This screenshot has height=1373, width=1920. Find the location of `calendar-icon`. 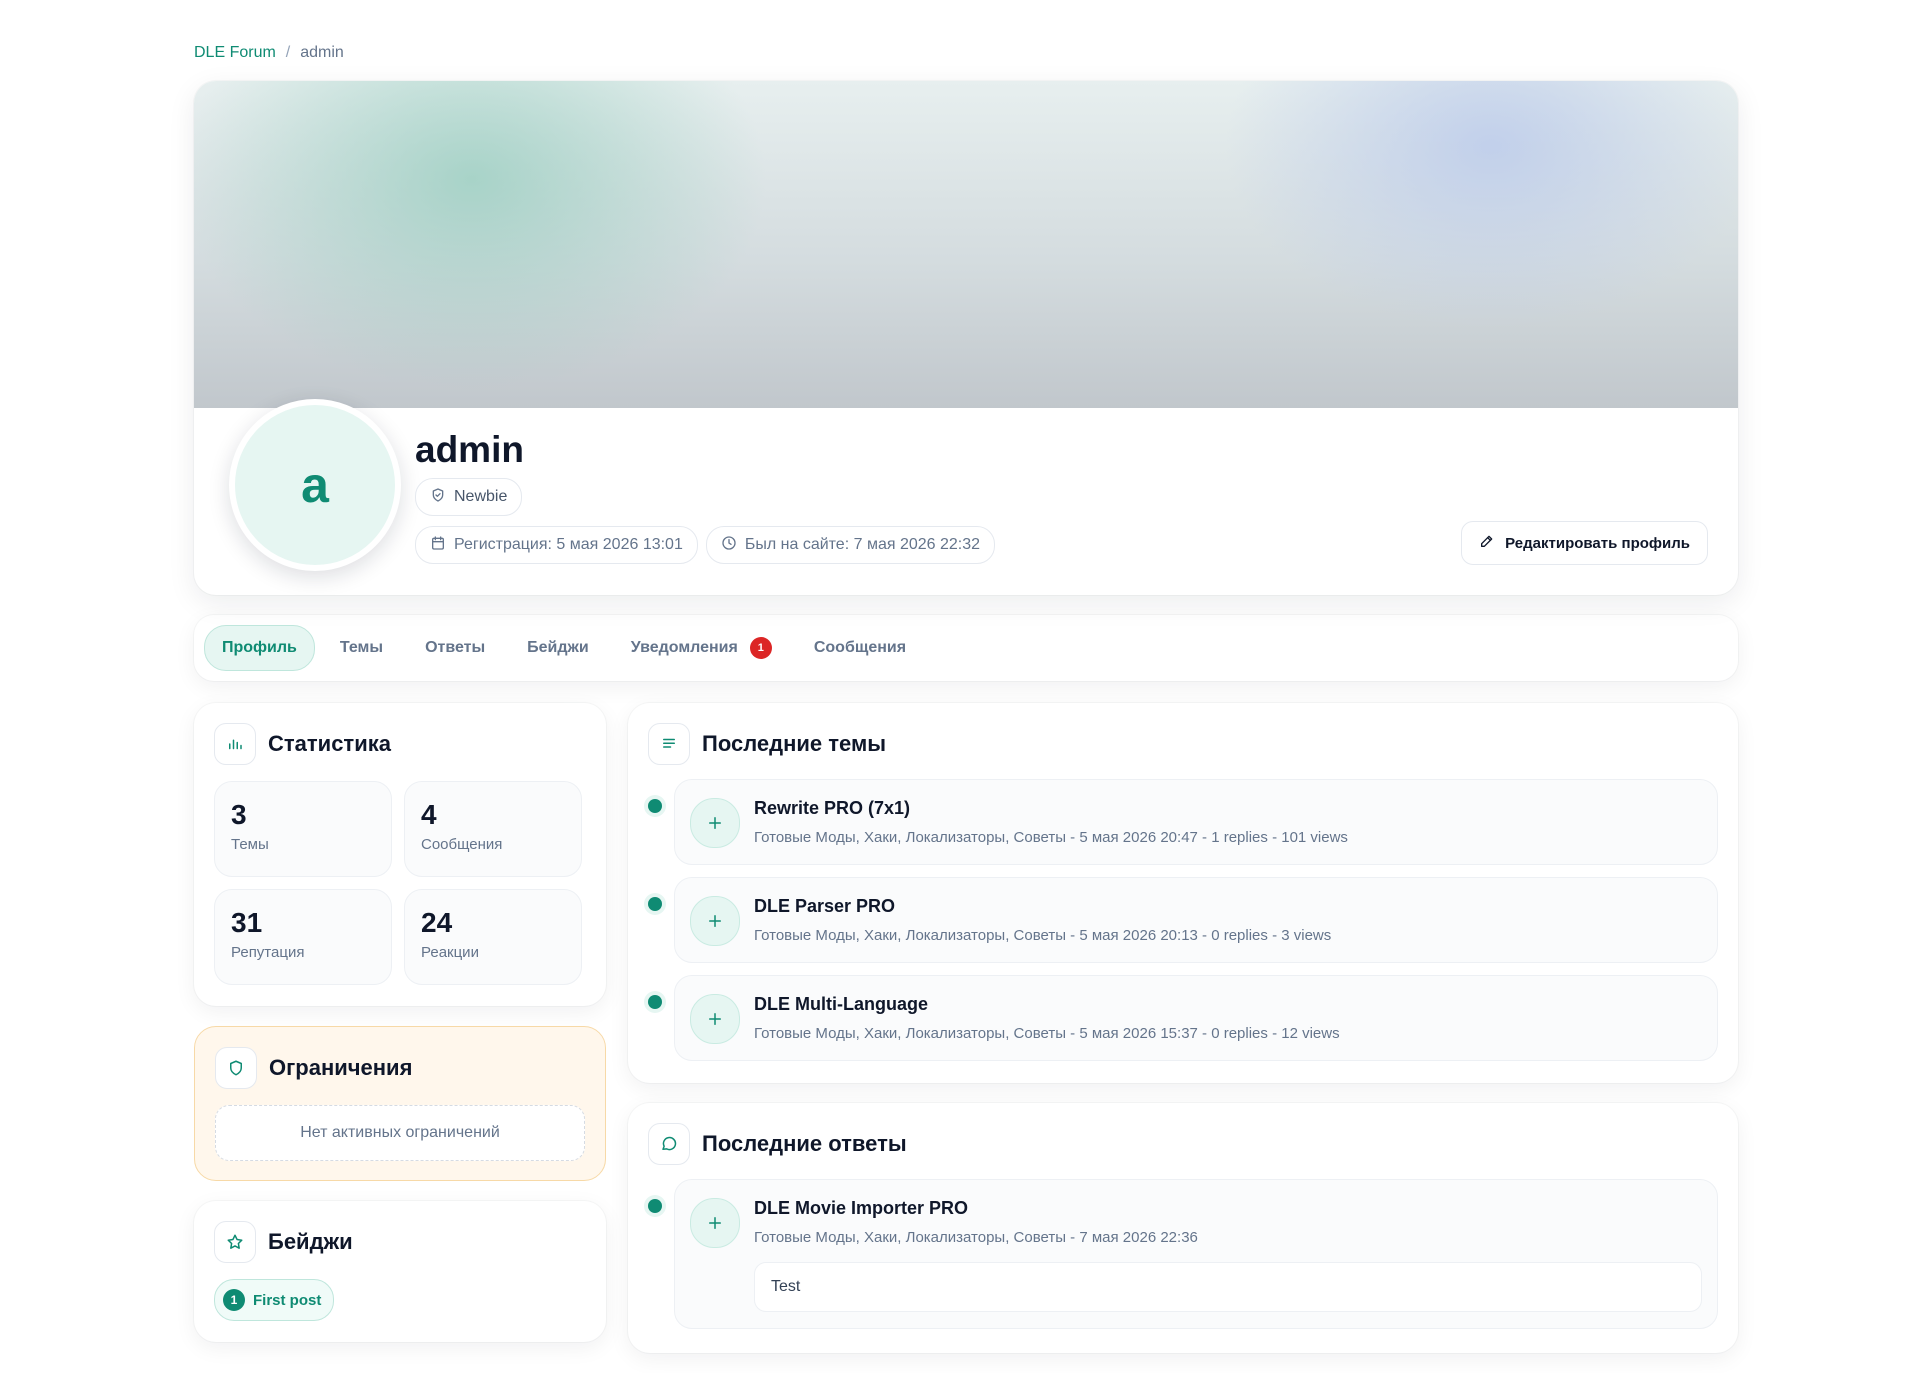

calendar-icon is located at coordinates (438, 545).